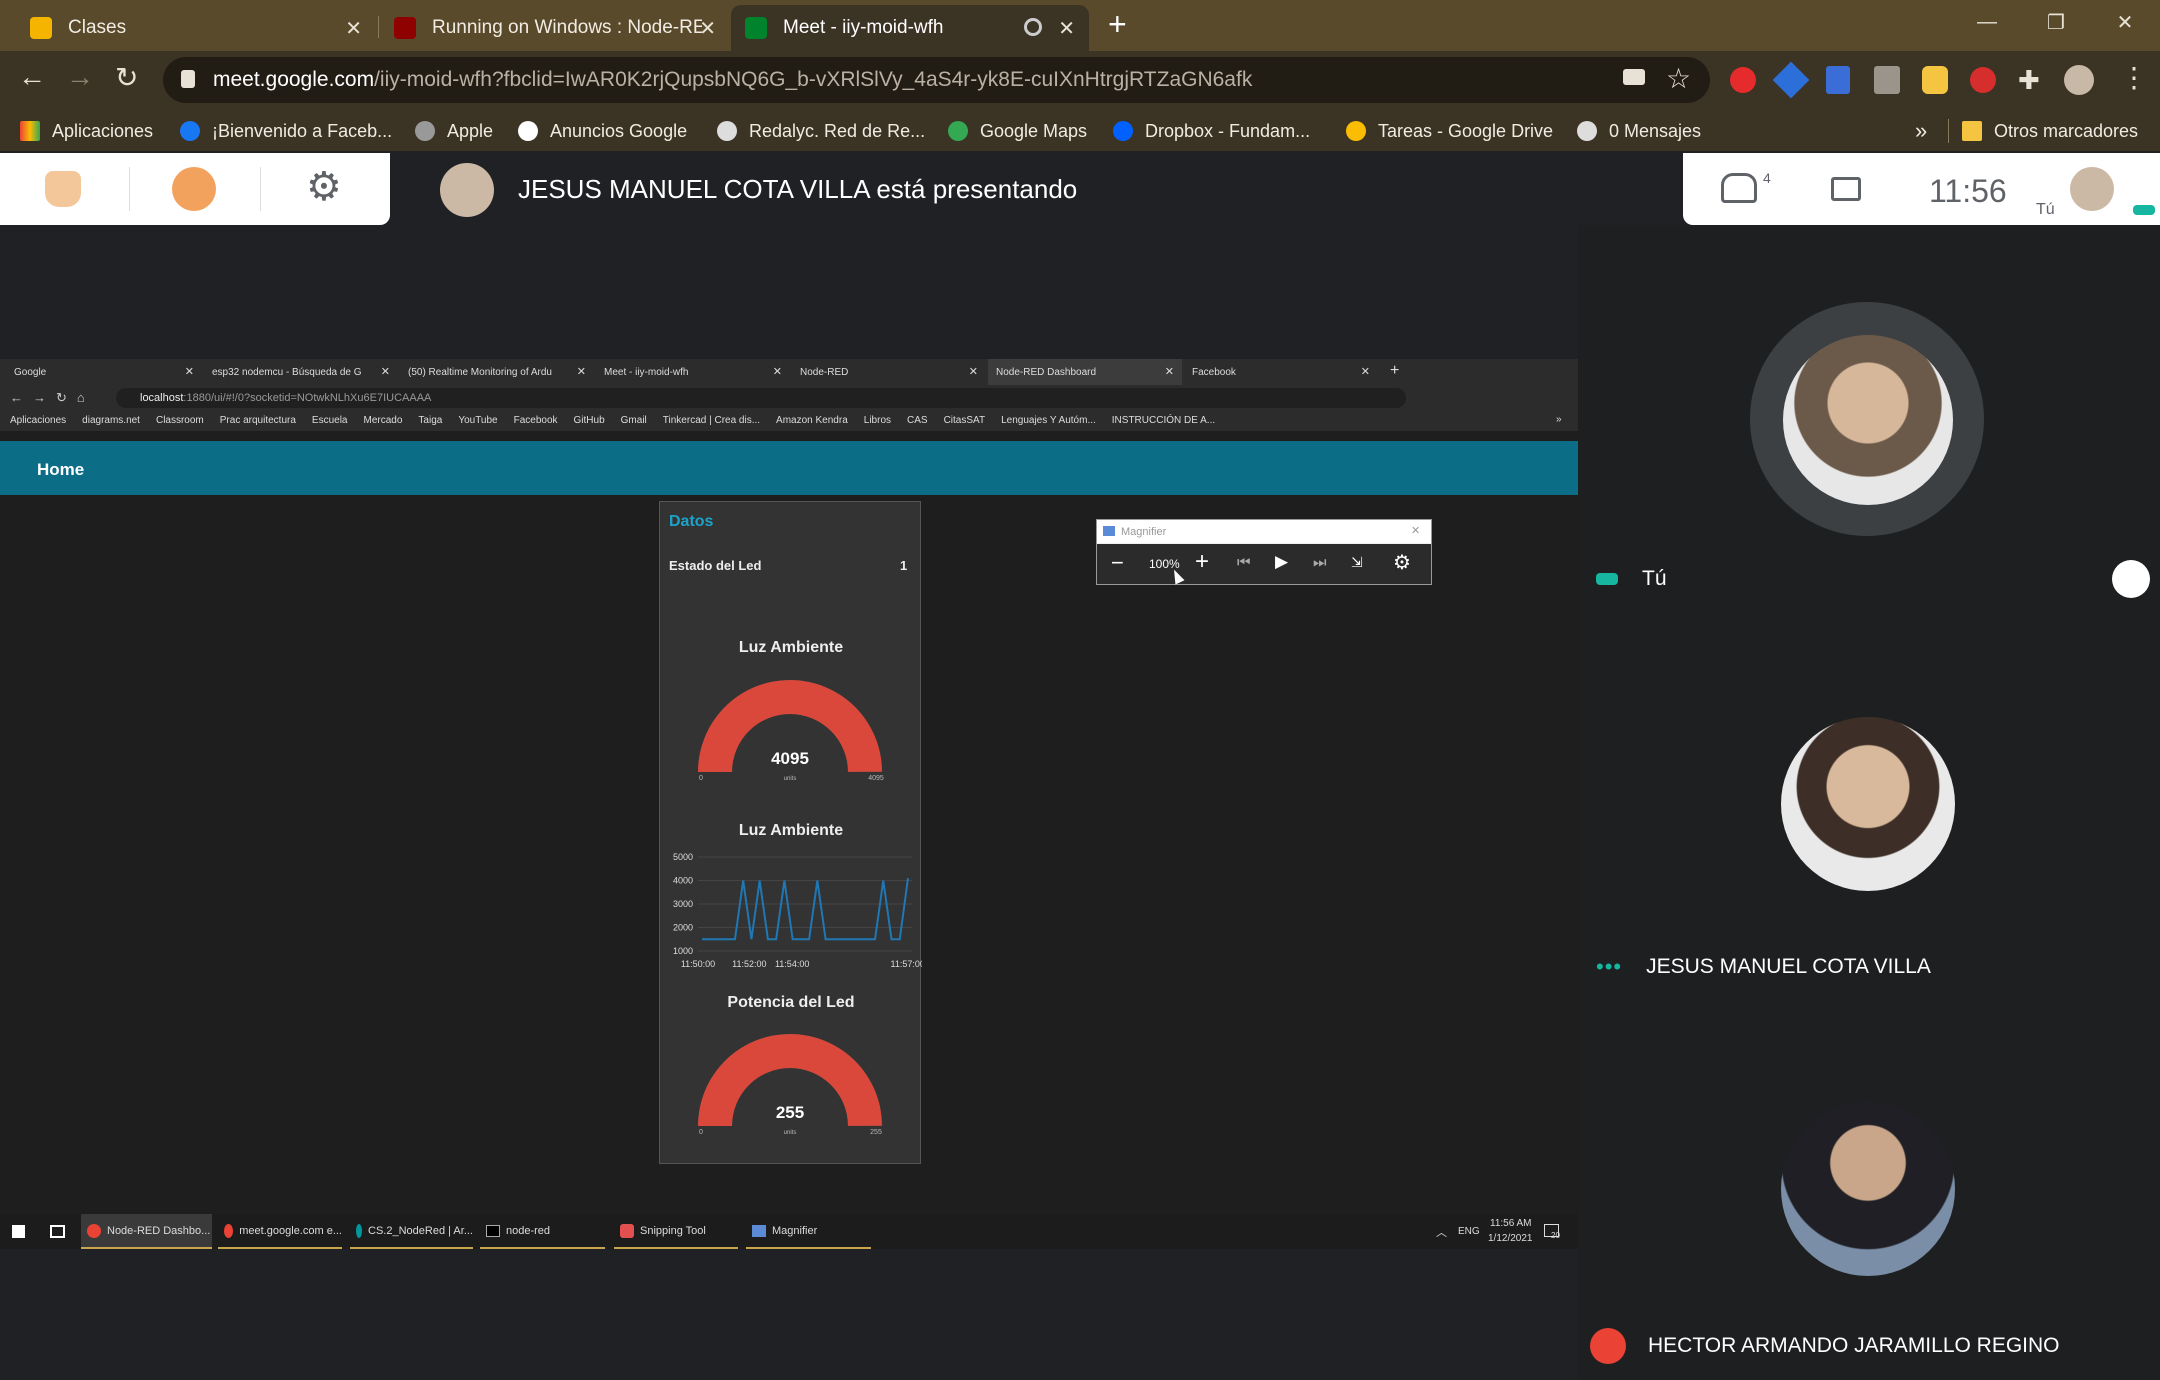 The height and width of the screenshot is (1380, 2160). Describe the element at coordinates (1034, 130) in the screenshot. I see `bookmark-label: Google Maps` at that location.